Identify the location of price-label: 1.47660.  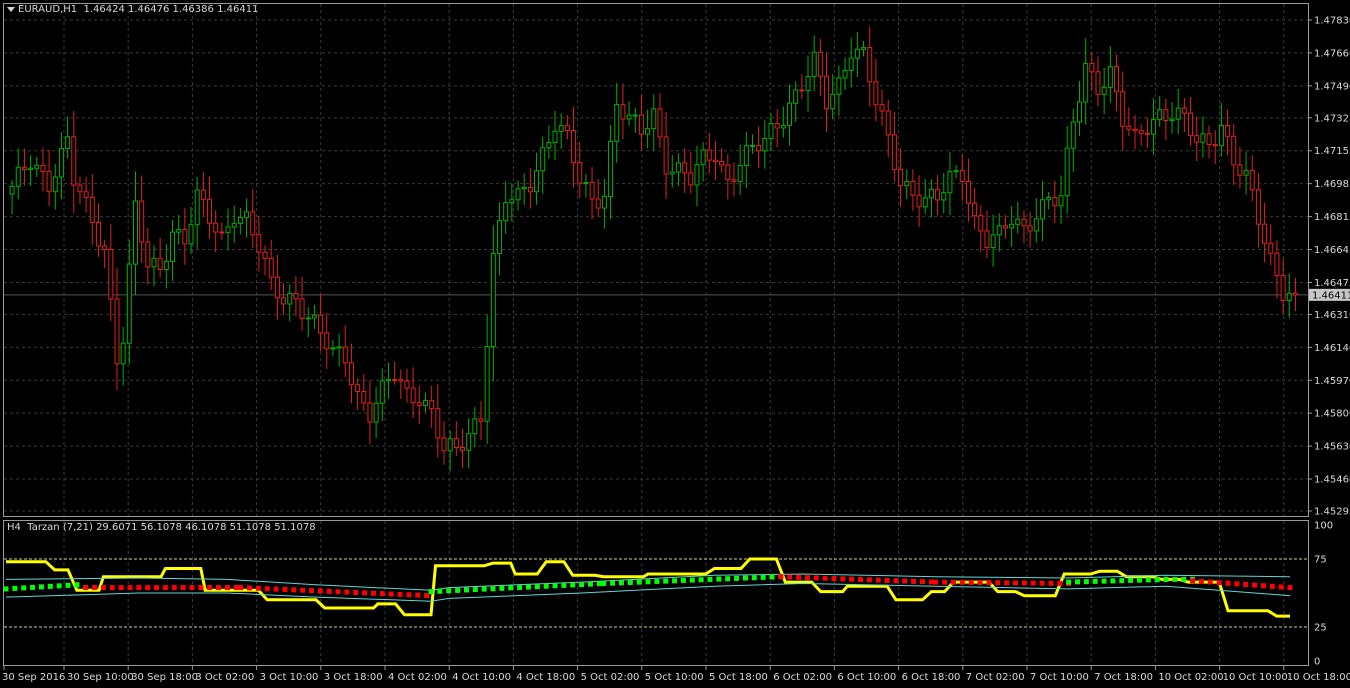
(1332, 53).